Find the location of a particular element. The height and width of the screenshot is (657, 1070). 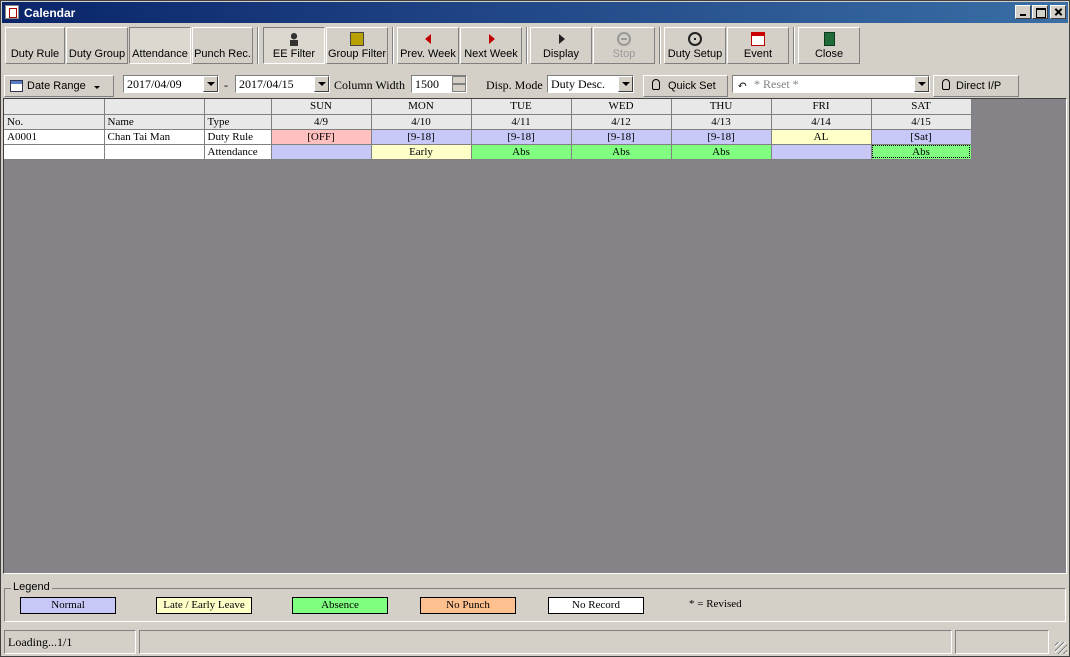

direct-ip-button: Direct I/P is located at coordinates (976, 86).